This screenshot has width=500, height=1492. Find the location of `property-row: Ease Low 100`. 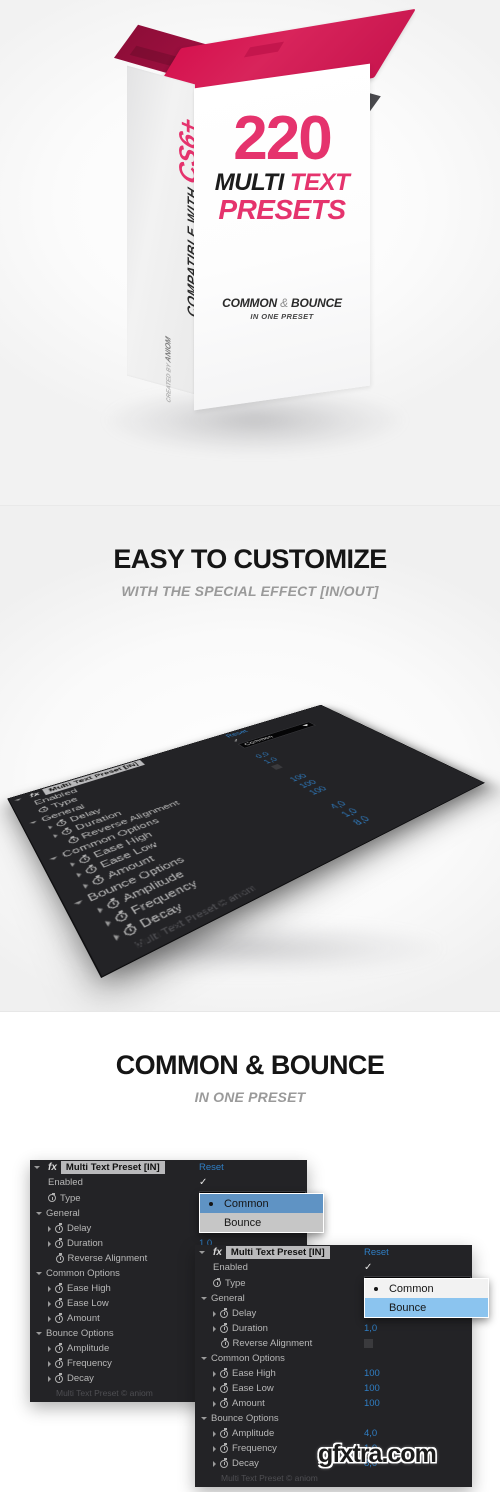

property-row: Ease Low 100 is located at coordinates (333, 1388).